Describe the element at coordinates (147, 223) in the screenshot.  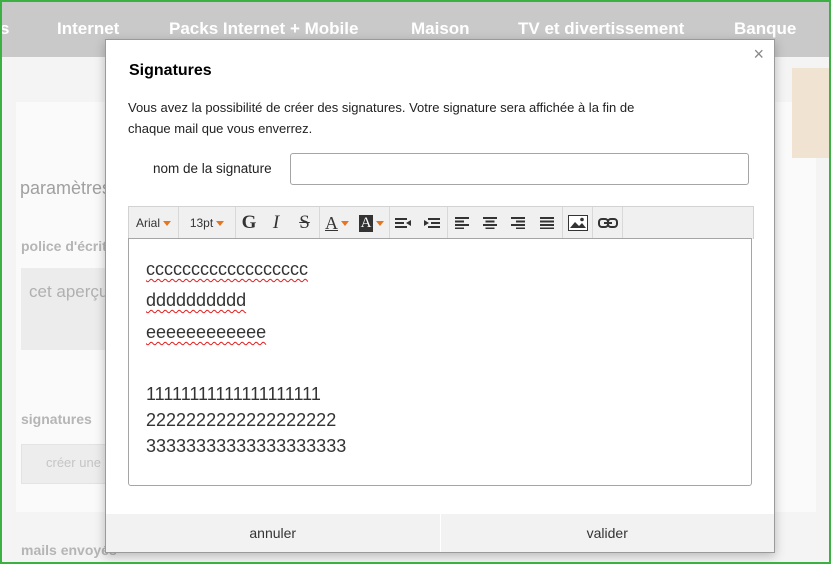
I see `font-family-value: Arial` at that location.